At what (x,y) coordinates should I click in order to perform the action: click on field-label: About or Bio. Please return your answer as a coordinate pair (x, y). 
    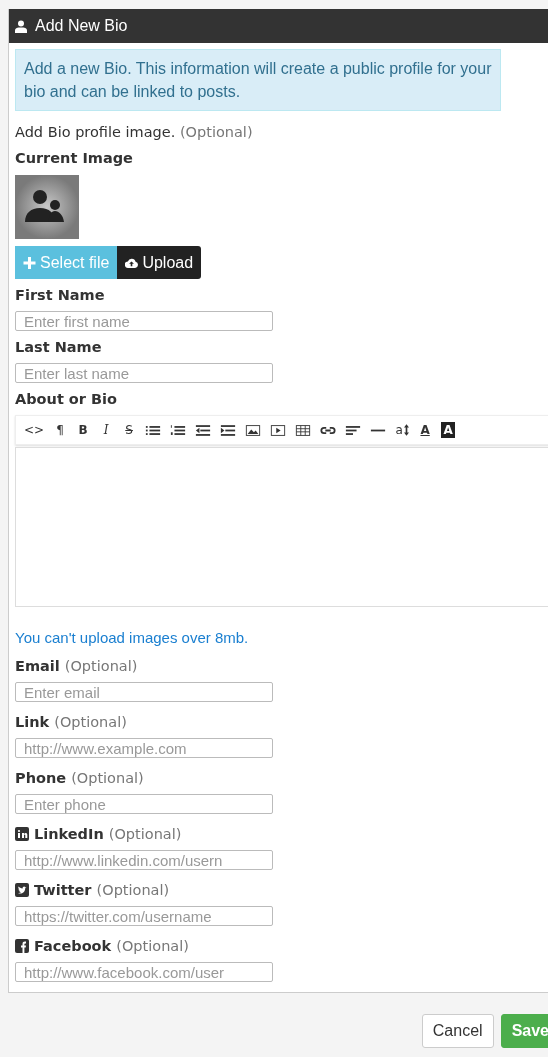
    Looking at the image, I should click on (66, 399).